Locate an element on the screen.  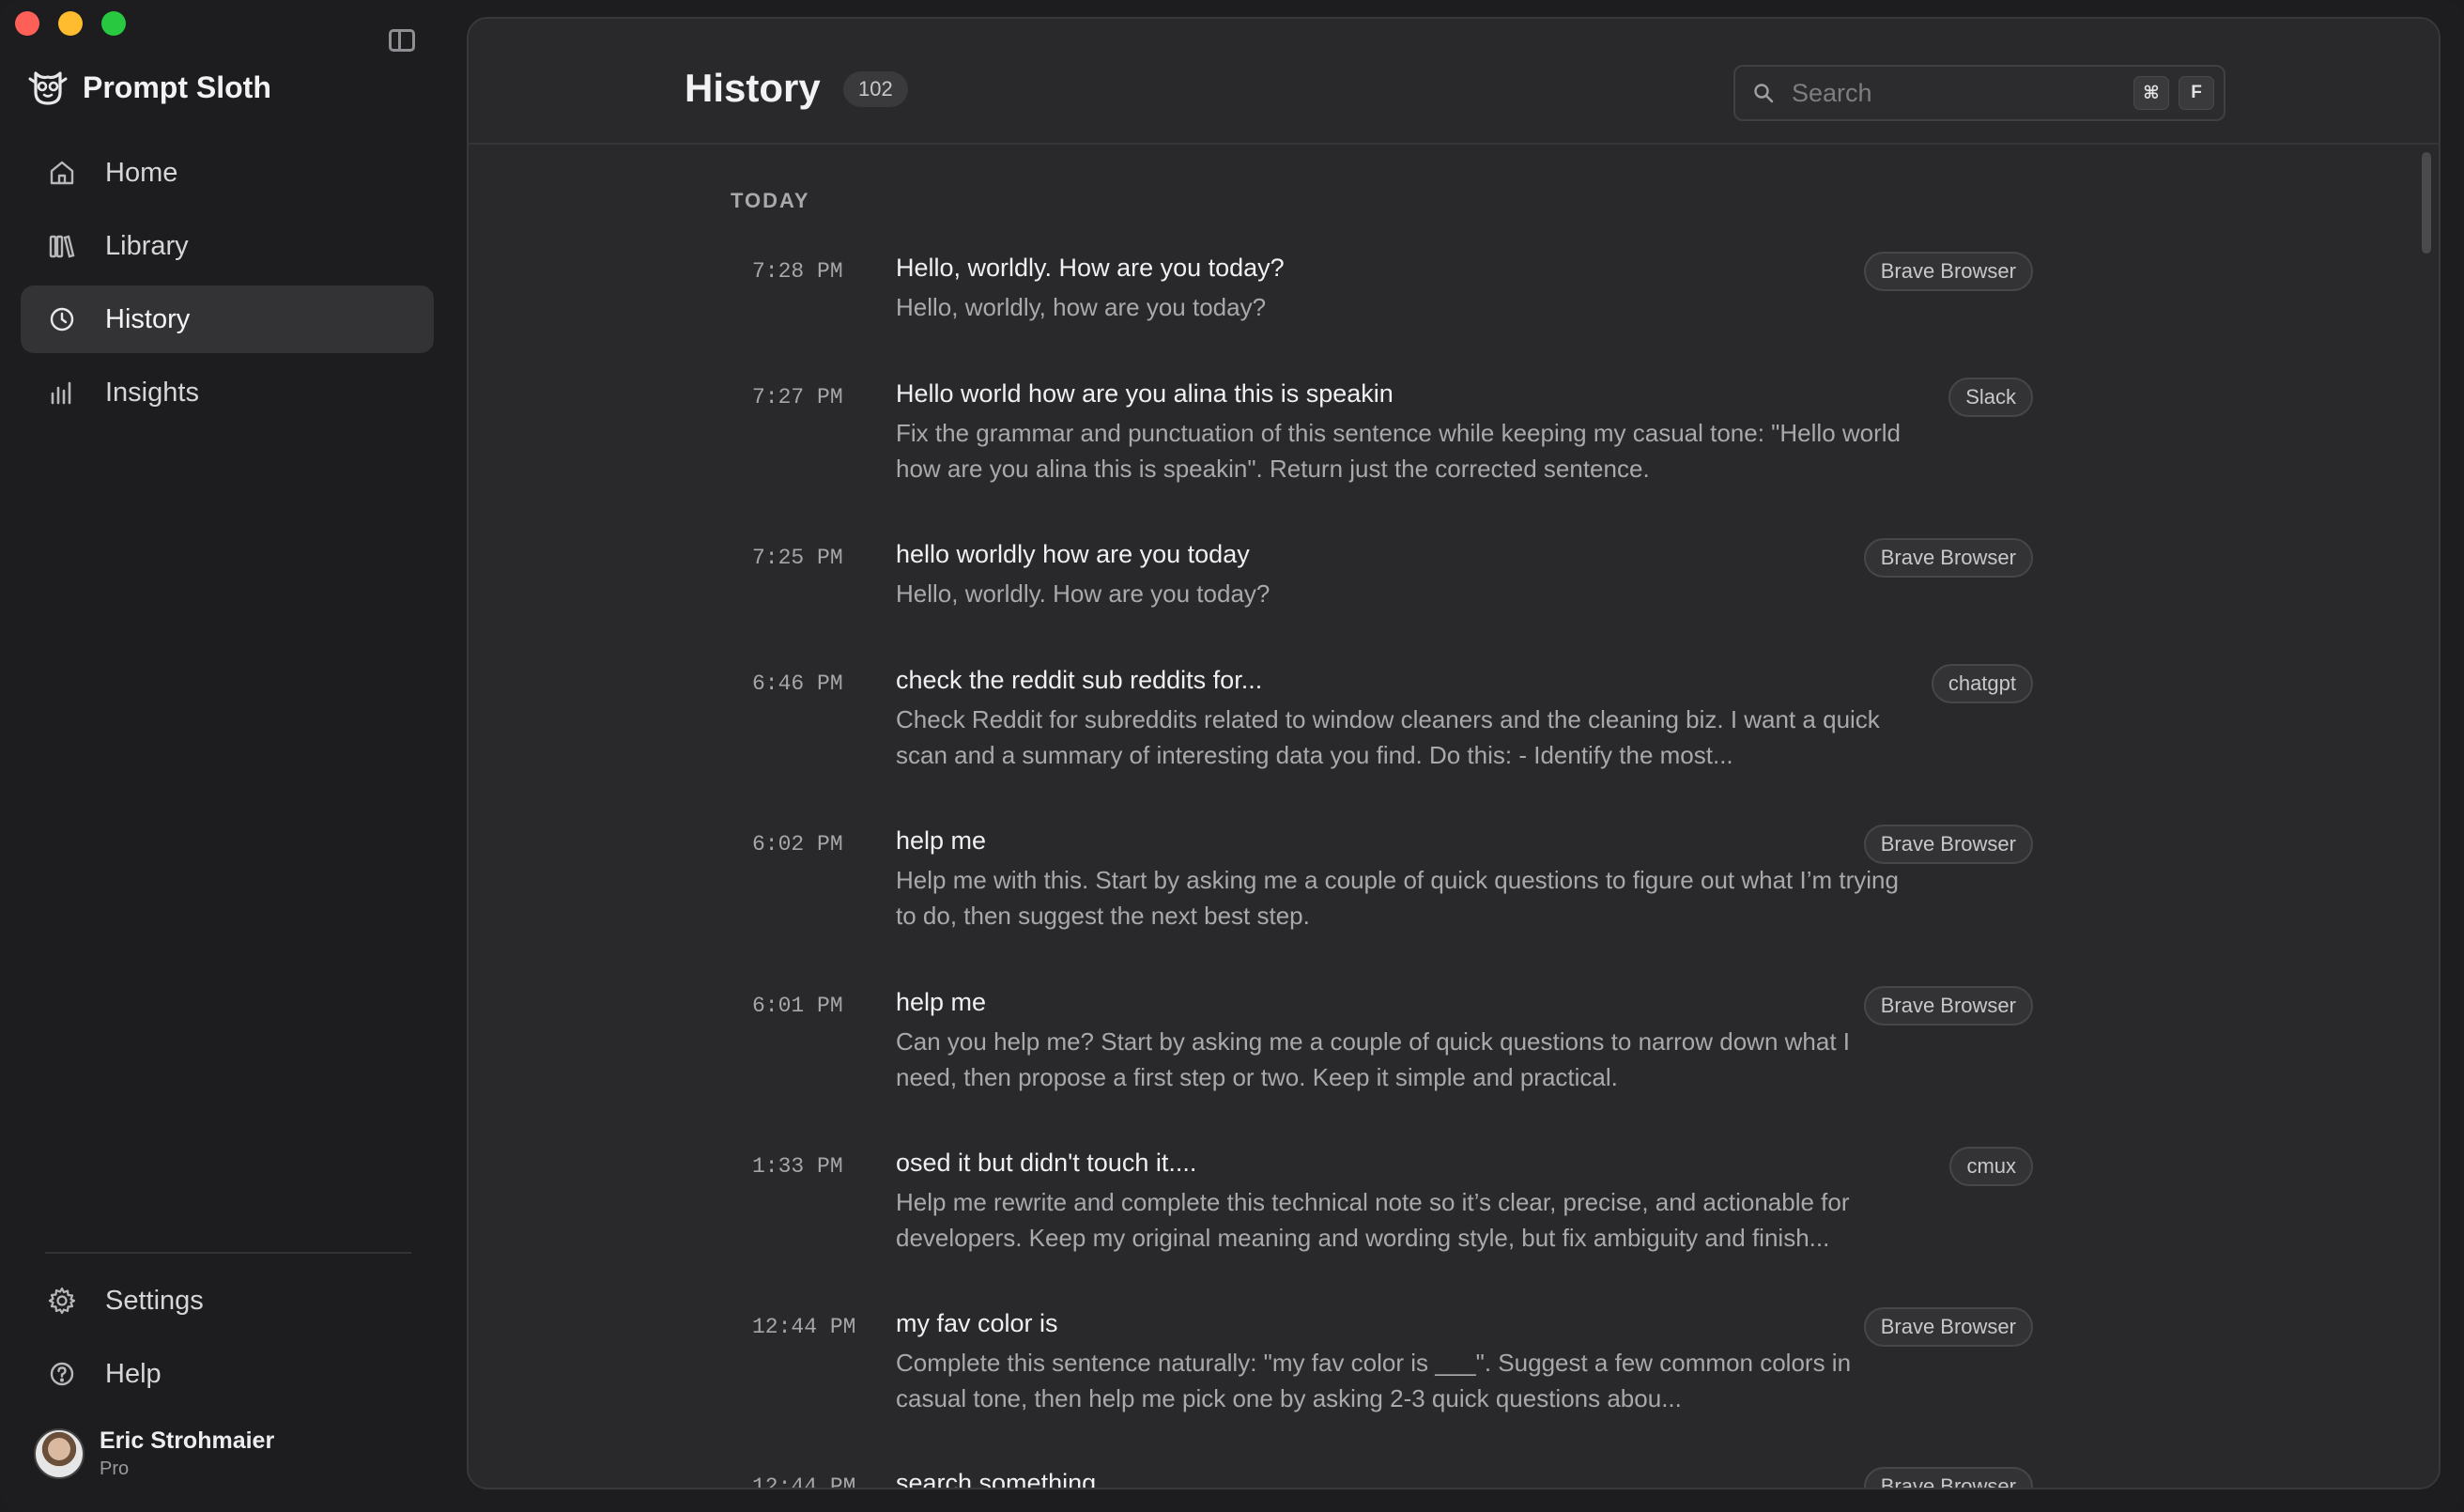
app-name: Prompt Sloth is located at coordinates (177, 86).